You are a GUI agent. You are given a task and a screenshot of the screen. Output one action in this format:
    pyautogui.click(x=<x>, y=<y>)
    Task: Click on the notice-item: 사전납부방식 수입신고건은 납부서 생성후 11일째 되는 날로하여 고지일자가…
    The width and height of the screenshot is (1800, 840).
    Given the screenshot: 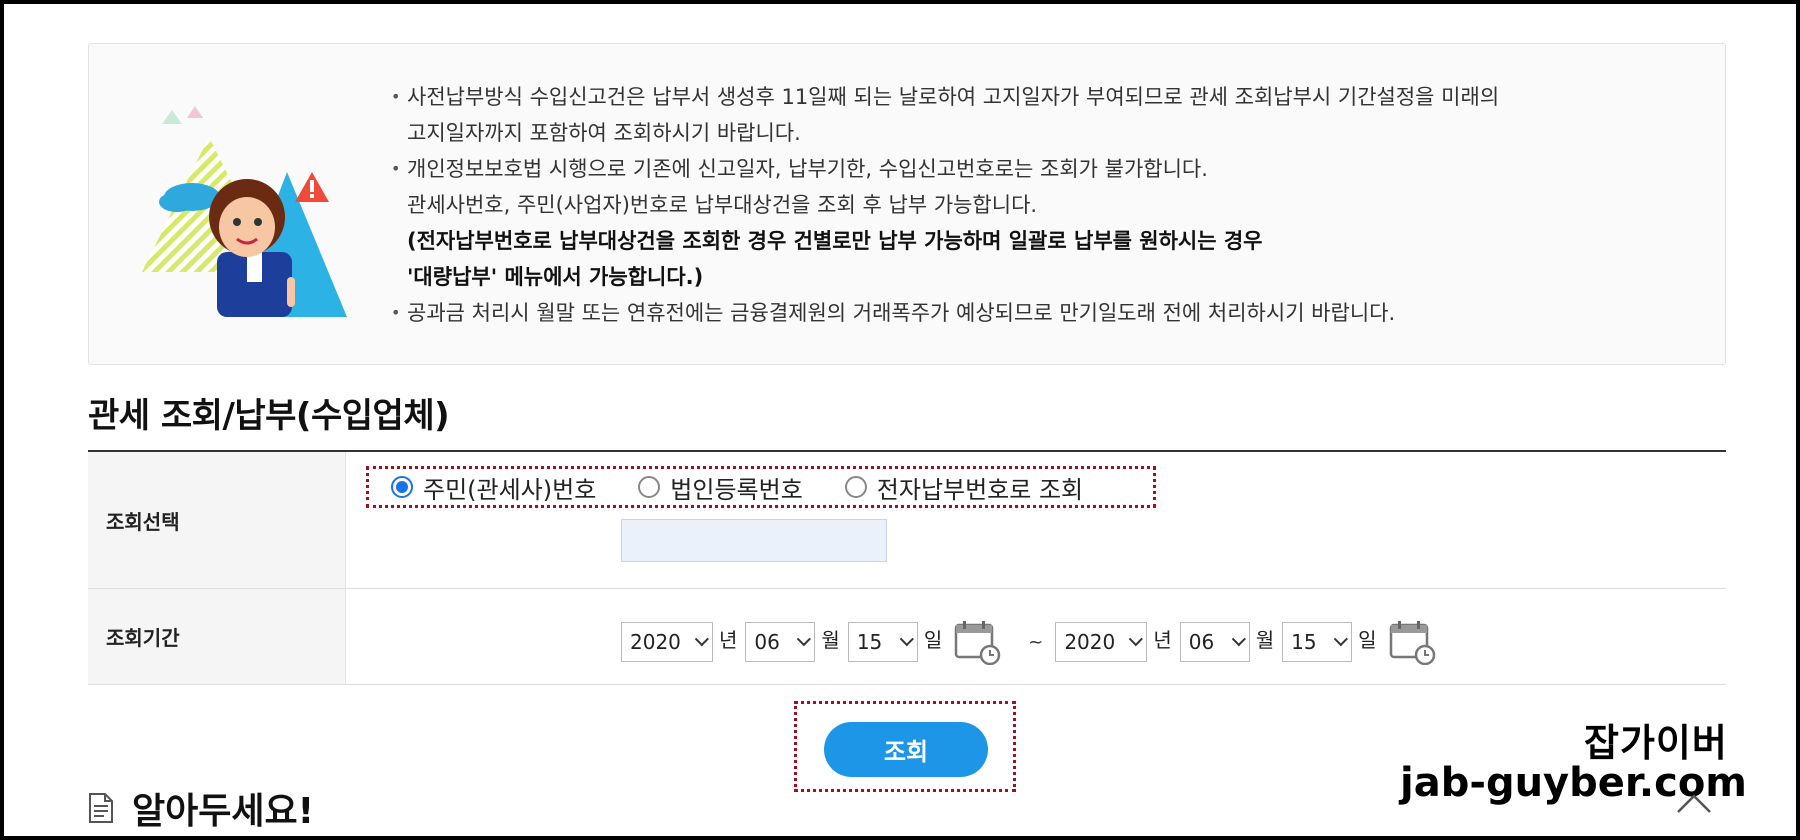 What is the action you would take?
    pyautogui.click(x=1051, y=115)
    